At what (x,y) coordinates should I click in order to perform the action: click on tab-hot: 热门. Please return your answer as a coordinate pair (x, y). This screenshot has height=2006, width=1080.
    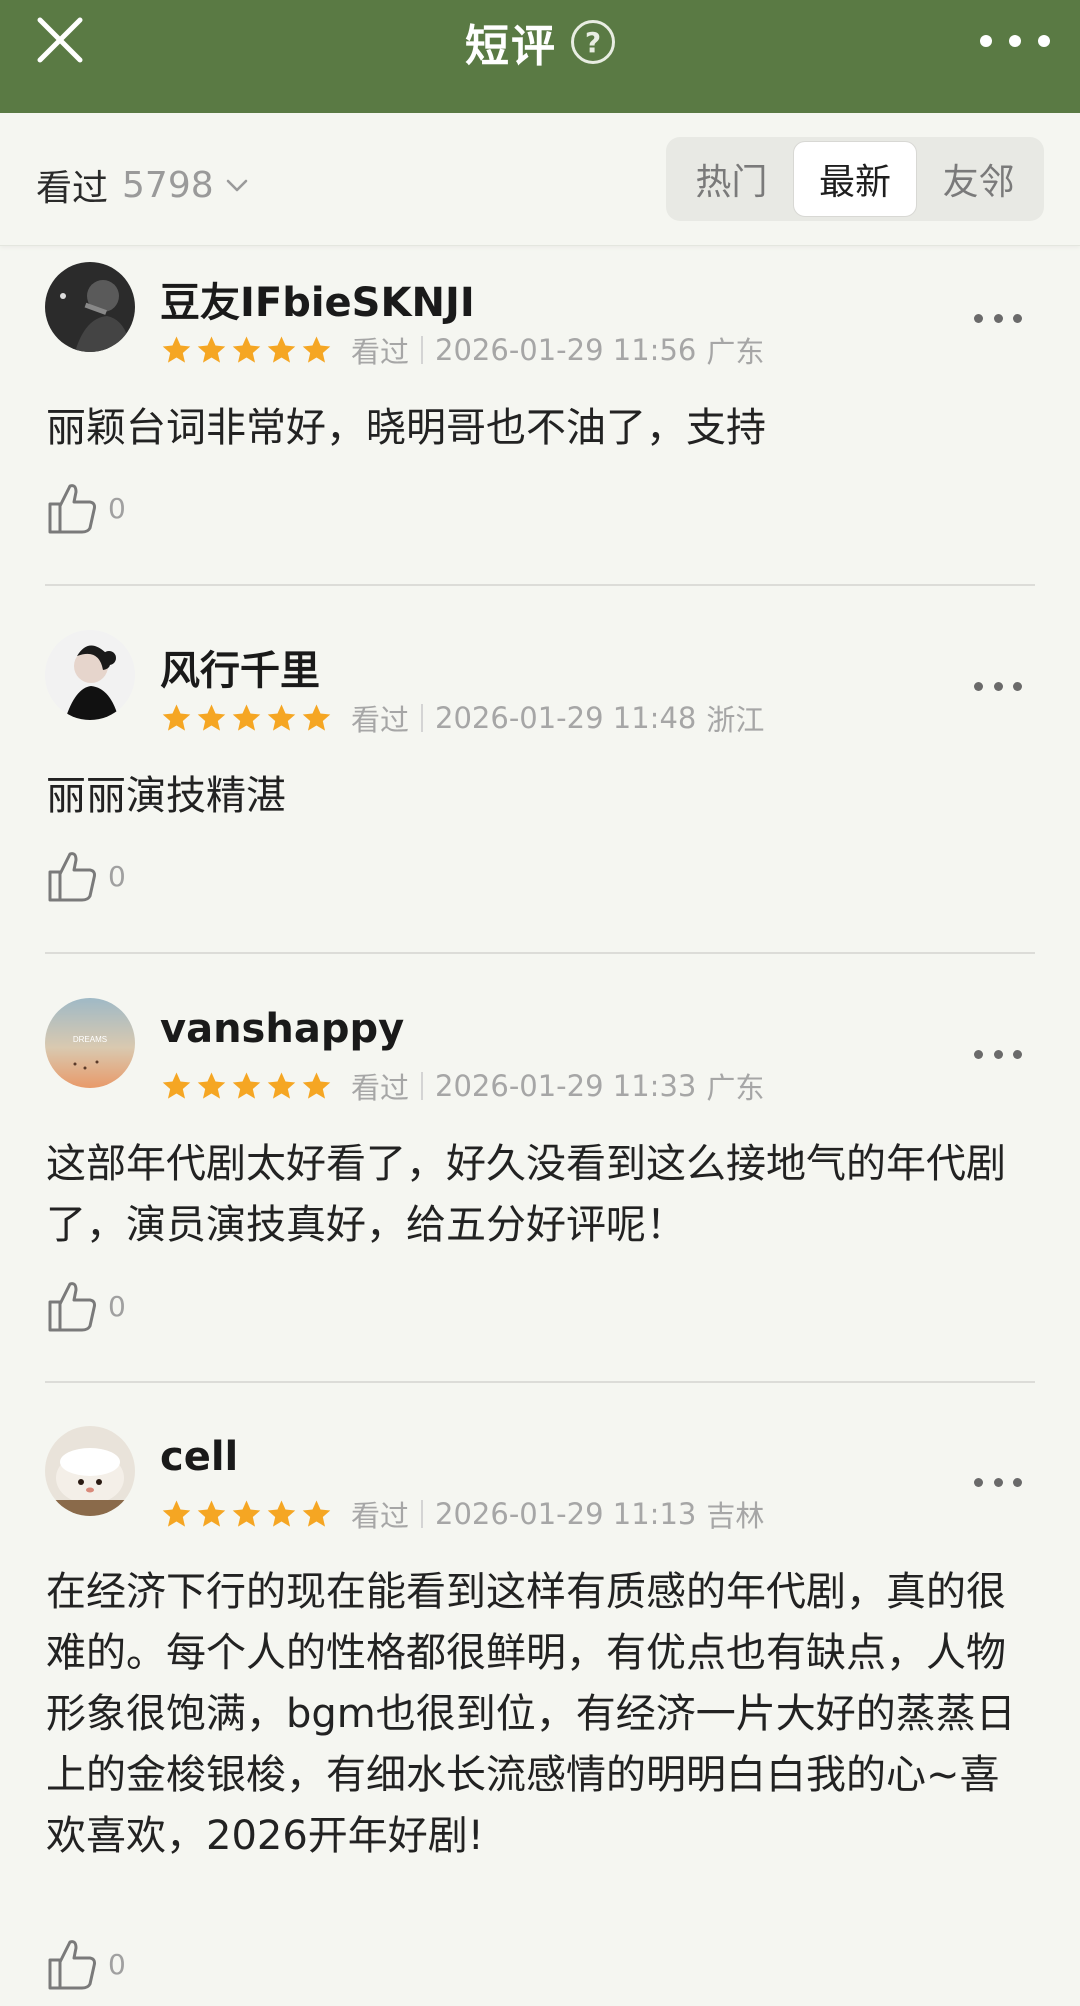
    Looking at the image, I should click on (731, 179).